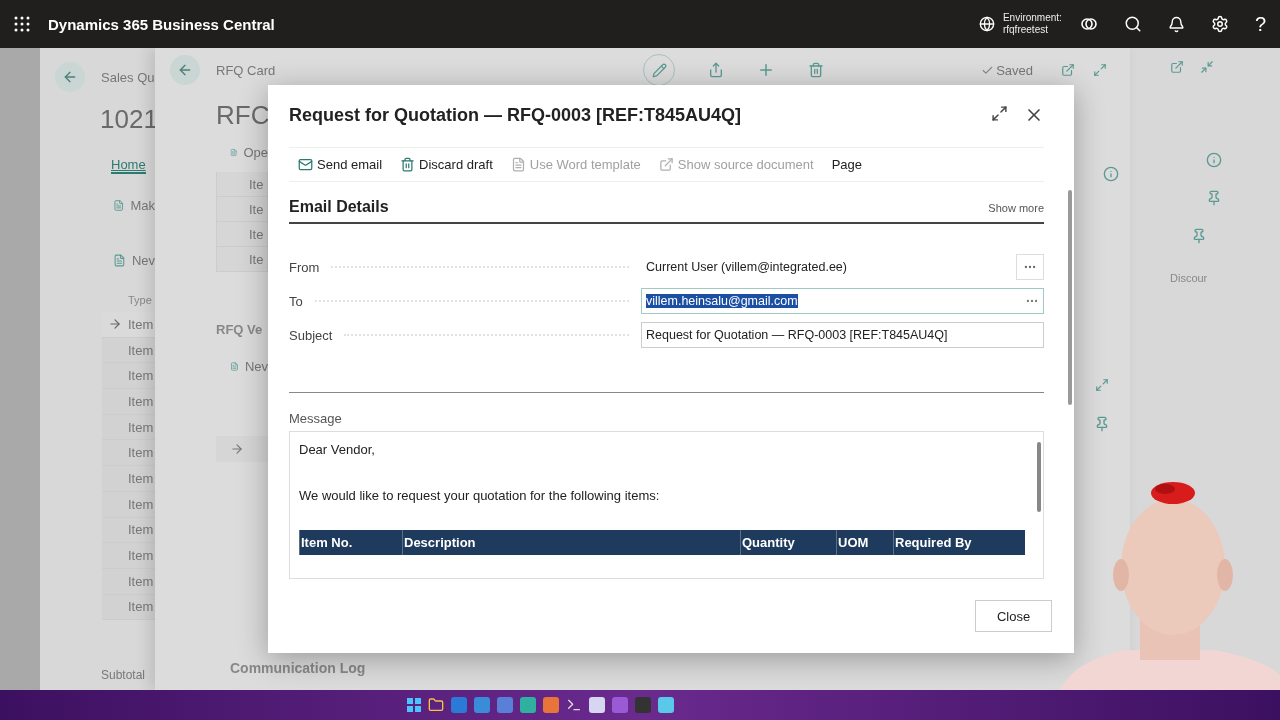 The image size is (1280, 720). Describe the element at coordinates (746, 267) in the screenshot. I see `from-value: Current User (villem@integrated.ee)` at that location.